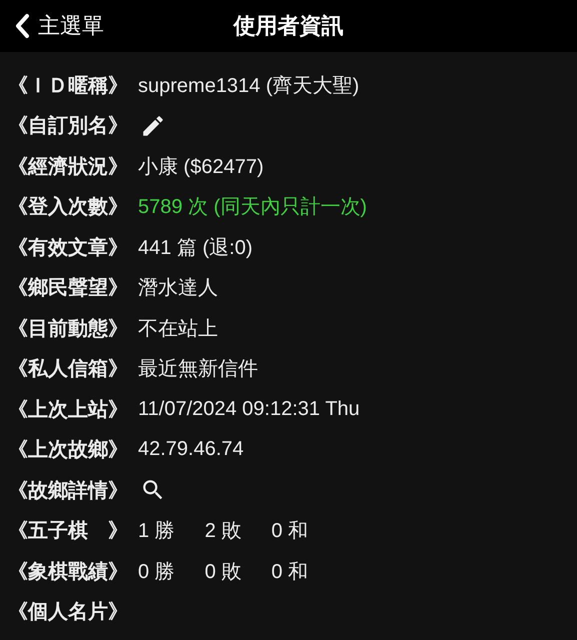 Image resolution: width=577 pixels, height=640 pixels. Describe the element at coordinates (249, 409) in the screenshot. I see `info-value: 11/07/2024 09:12:31 Thu` at that location.